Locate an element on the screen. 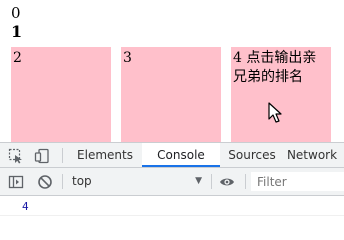 This screenshot has width=344, height=240. tab-sources: Sources is located at coordinates (252, 155).